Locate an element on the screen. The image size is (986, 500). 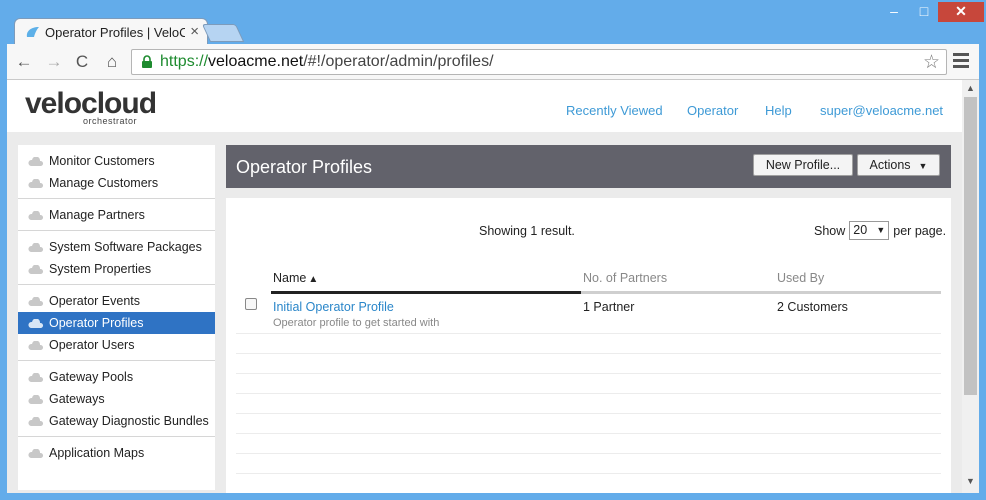
sidebar-item-monitor-customers: Monitor Customers is located at coordinates (116, 161).